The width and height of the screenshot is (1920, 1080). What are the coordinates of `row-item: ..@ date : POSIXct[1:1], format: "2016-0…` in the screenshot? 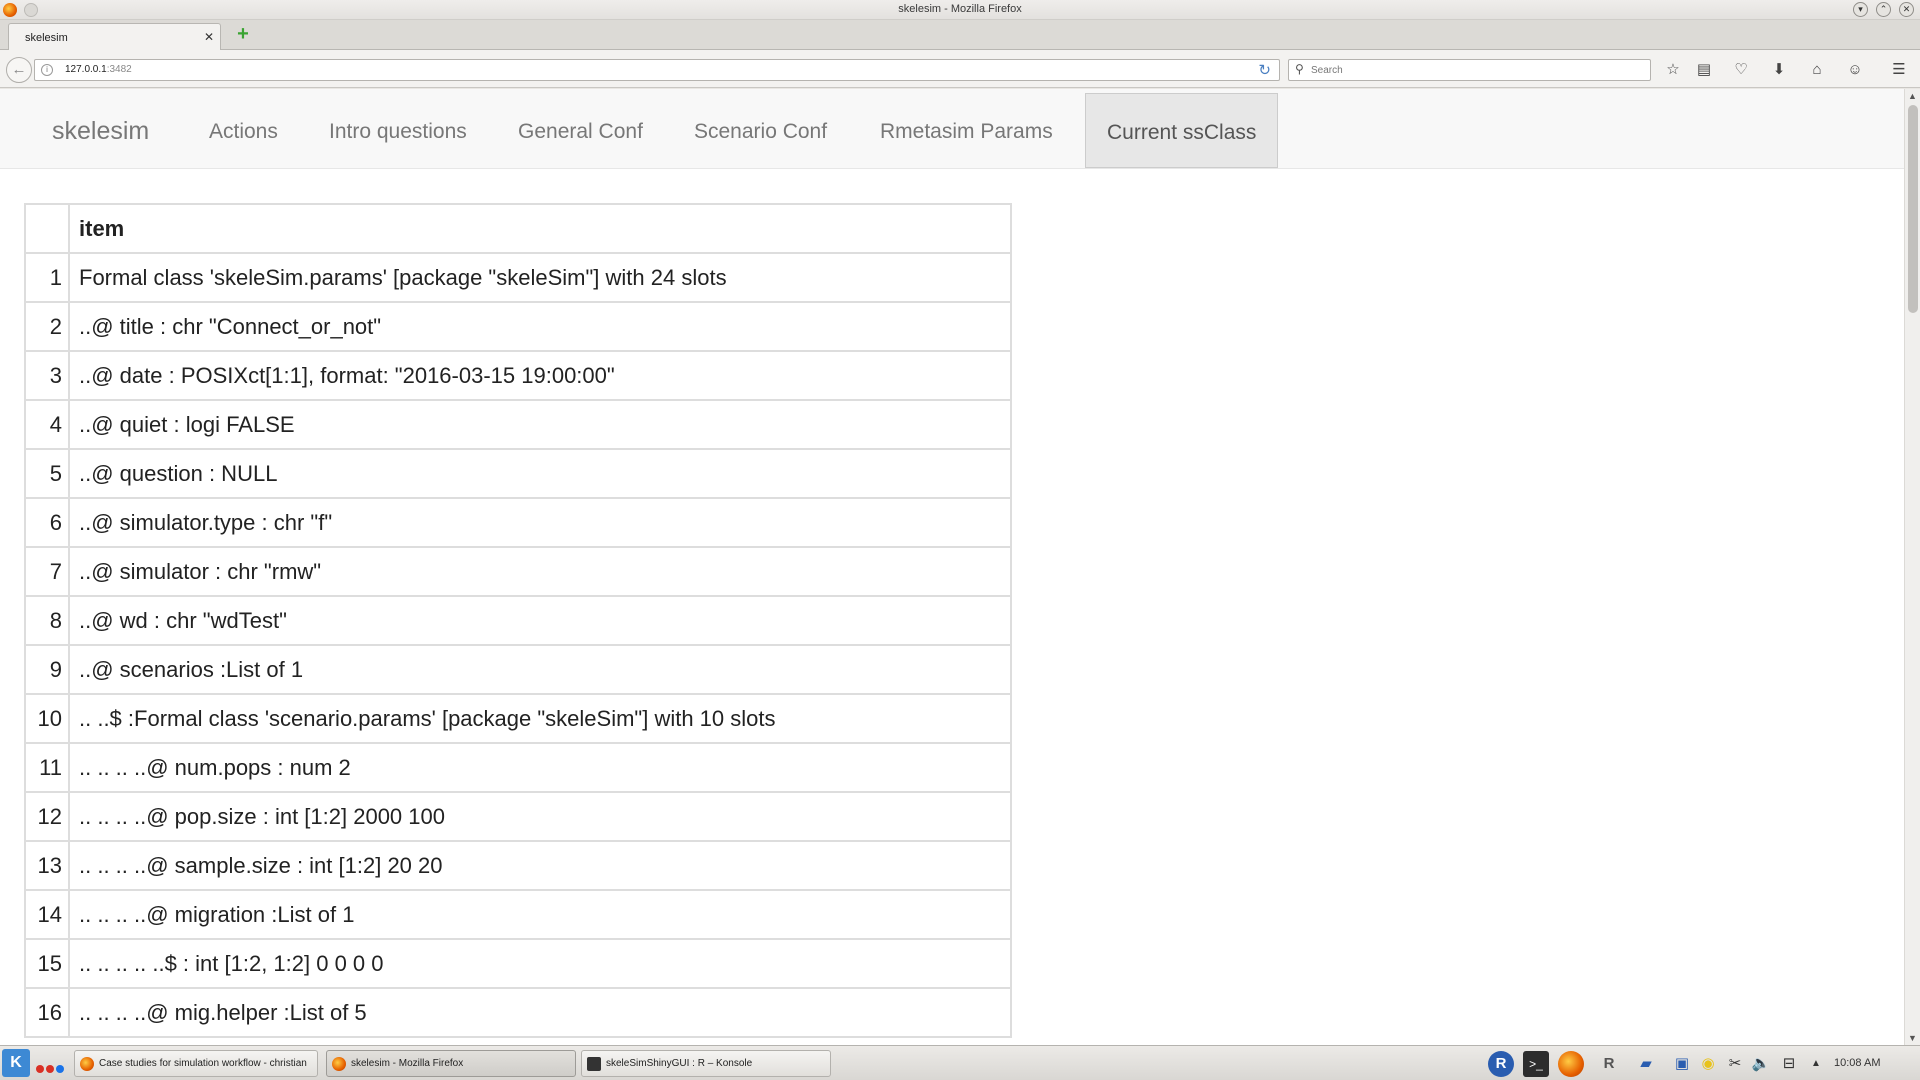 It's located at (540, 375).